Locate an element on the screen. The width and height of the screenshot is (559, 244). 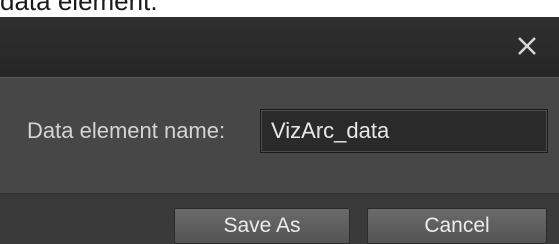
data-element-name-label: Data element name: is located at coordinates (126, 130).